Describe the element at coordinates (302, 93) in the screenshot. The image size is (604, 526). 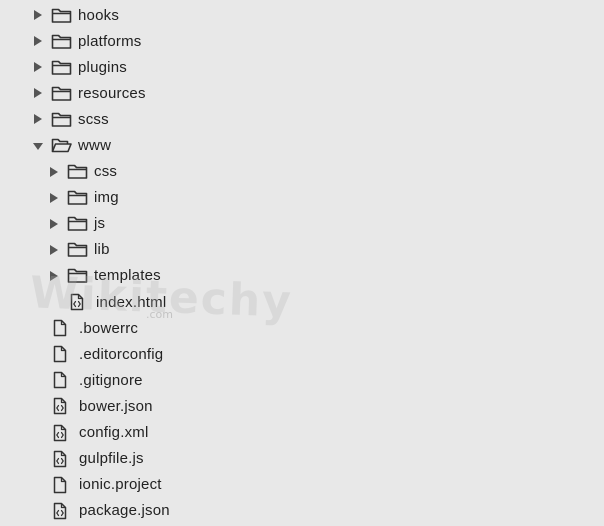
I see `tree-folder-resources: resources` at that location.